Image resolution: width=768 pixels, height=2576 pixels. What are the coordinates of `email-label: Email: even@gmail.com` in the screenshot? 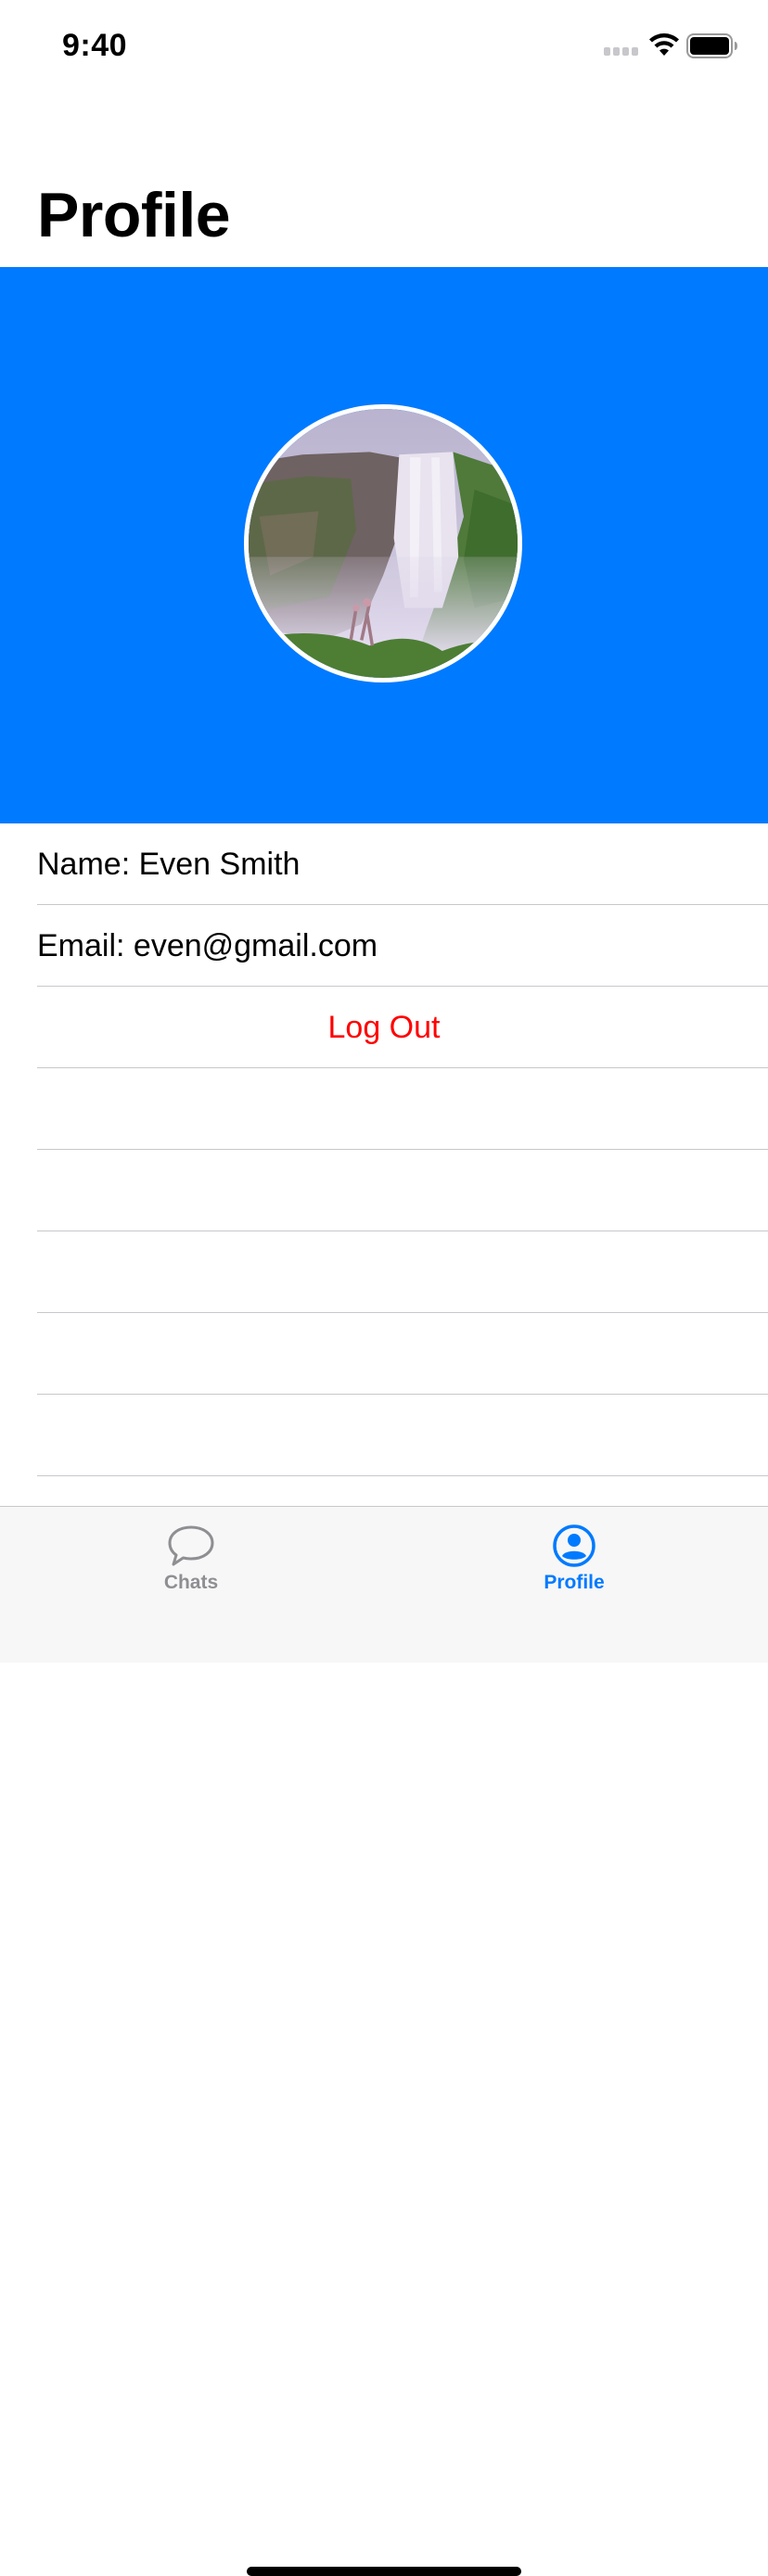 It's located at (207, 945).